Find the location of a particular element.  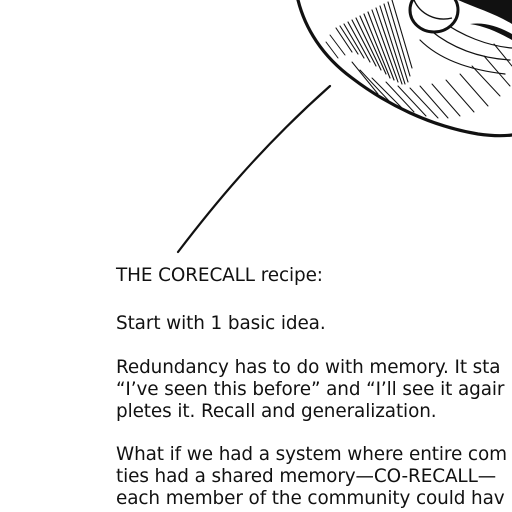

paragraph-2-line-1: Redundancy has to do with memory. It sta is located at coordinates (308, 367).